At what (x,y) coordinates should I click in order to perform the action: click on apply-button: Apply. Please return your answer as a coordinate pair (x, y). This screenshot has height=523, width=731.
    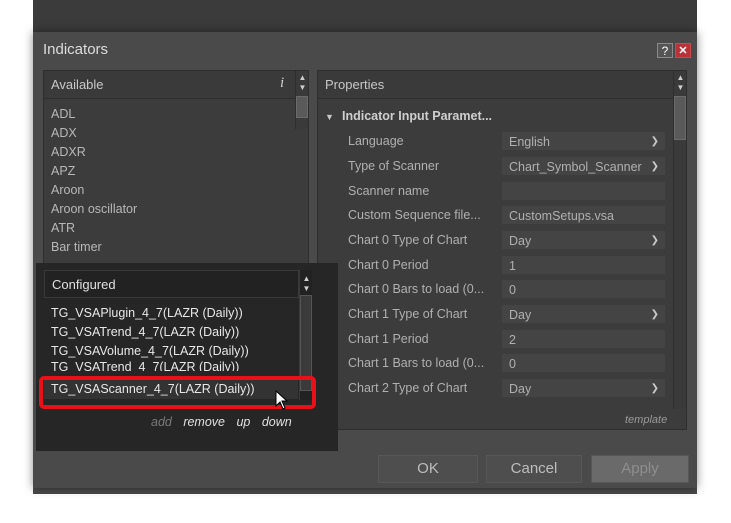
    Looking at the image, I should click on (640, 469).